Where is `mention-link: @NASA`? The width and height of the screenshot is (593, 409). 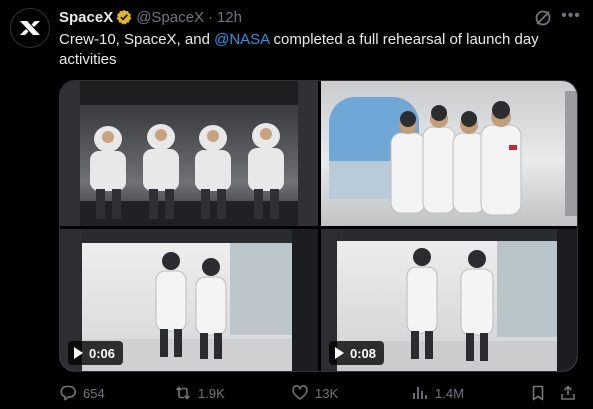
mention-link: @NASA is located at coordinates (241, 39).